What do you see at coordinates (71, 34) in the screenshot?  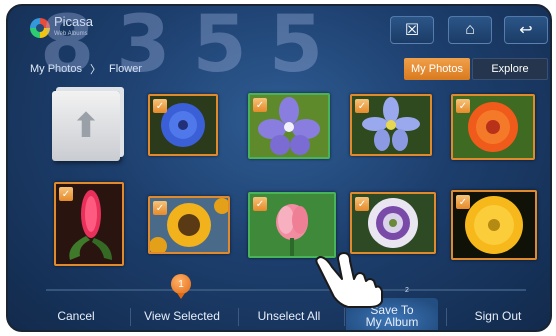 I see `logo-subtitle: Web Albums` at bounding box center [71, 34].